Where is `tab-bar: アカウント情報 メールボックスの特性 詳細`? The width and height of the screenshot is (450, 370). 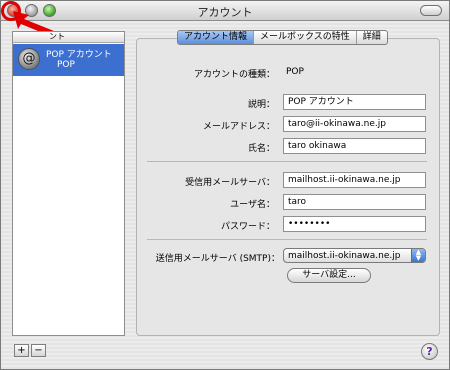 tab-bar: アカウント情報 メールボックスの特性 詳細 is located at coordinates (282, 37).